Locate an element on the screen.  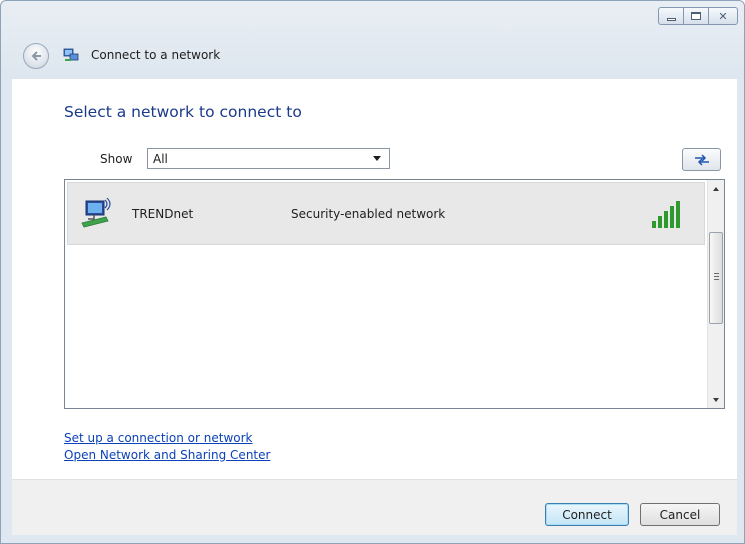
scroll-down-icon is located at coordinates (716, 399).